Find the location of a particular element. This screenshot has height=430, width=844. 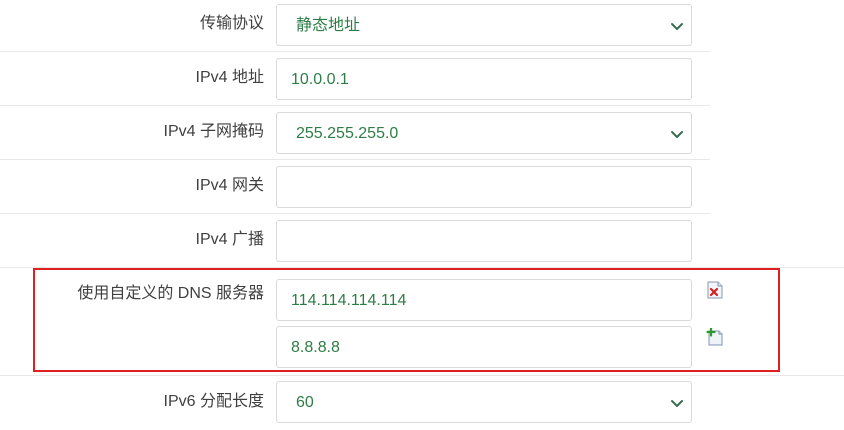

dns-server-input-1: 114.114.114.114 is located at coordinates (484, 300).